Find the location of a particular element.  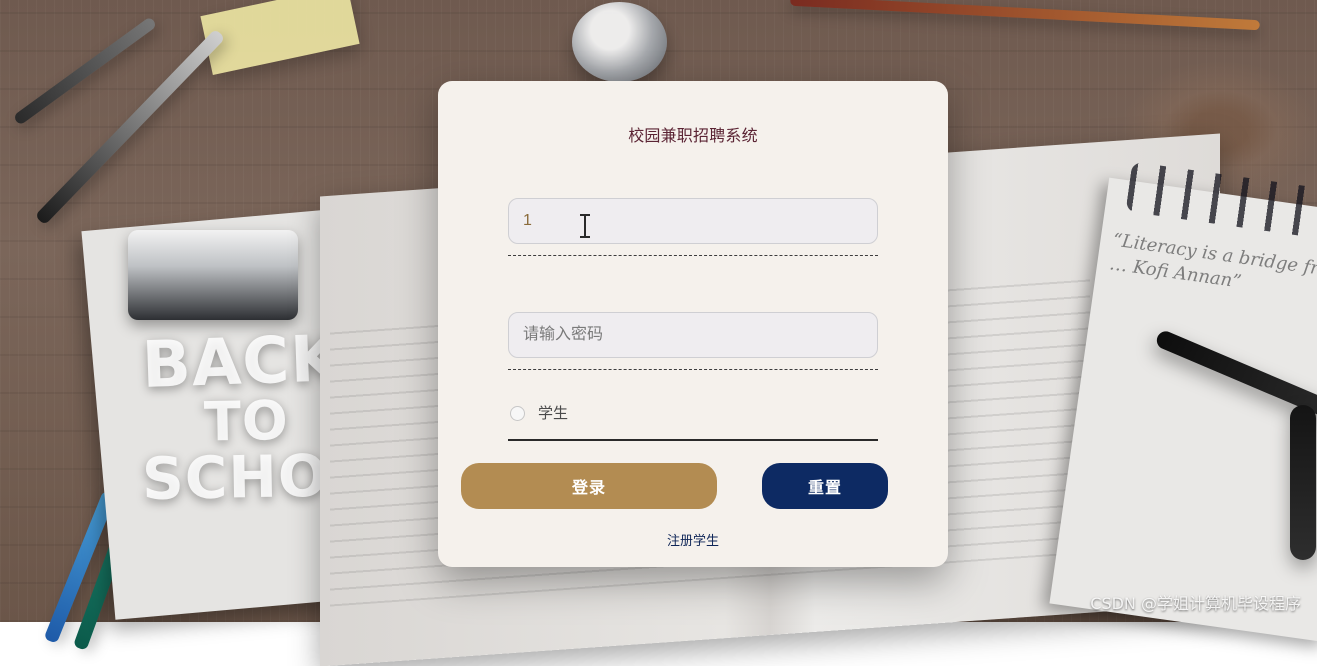

reset-button: 重置 is located at coordinates (825, 486).